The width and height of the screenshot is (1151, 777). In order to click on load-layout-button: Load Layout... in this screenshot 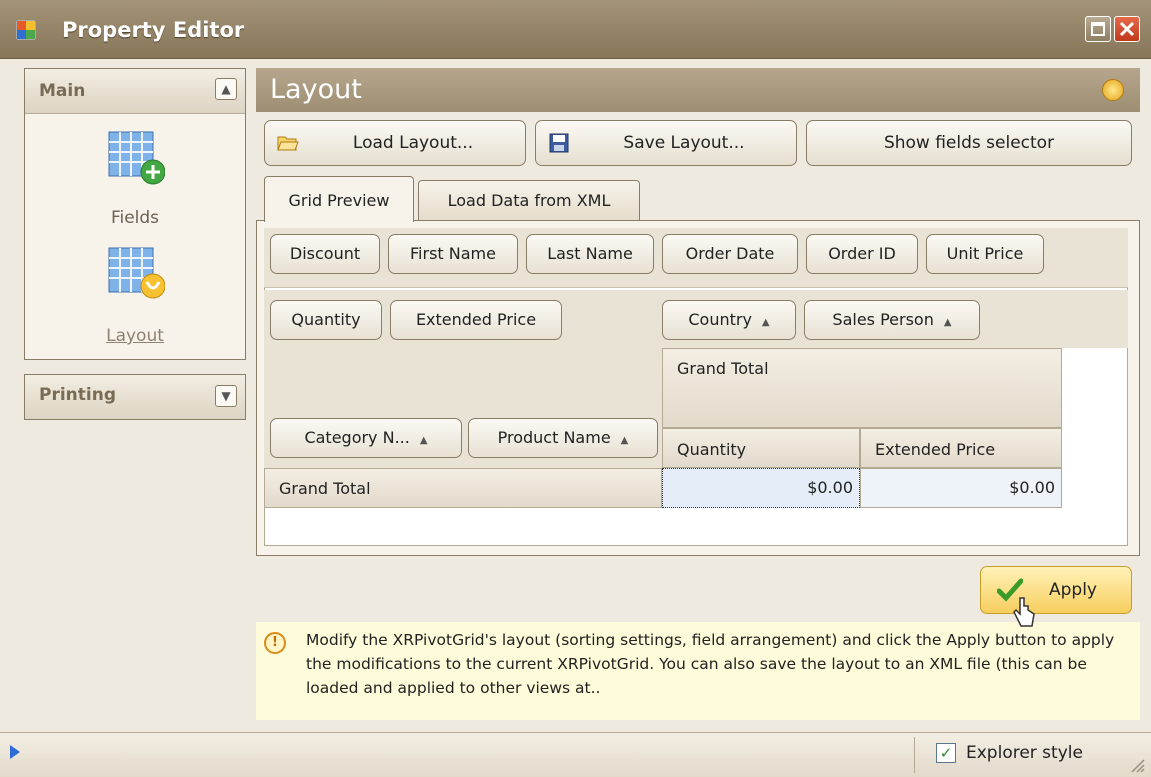, I will do `click(395, 143)`.